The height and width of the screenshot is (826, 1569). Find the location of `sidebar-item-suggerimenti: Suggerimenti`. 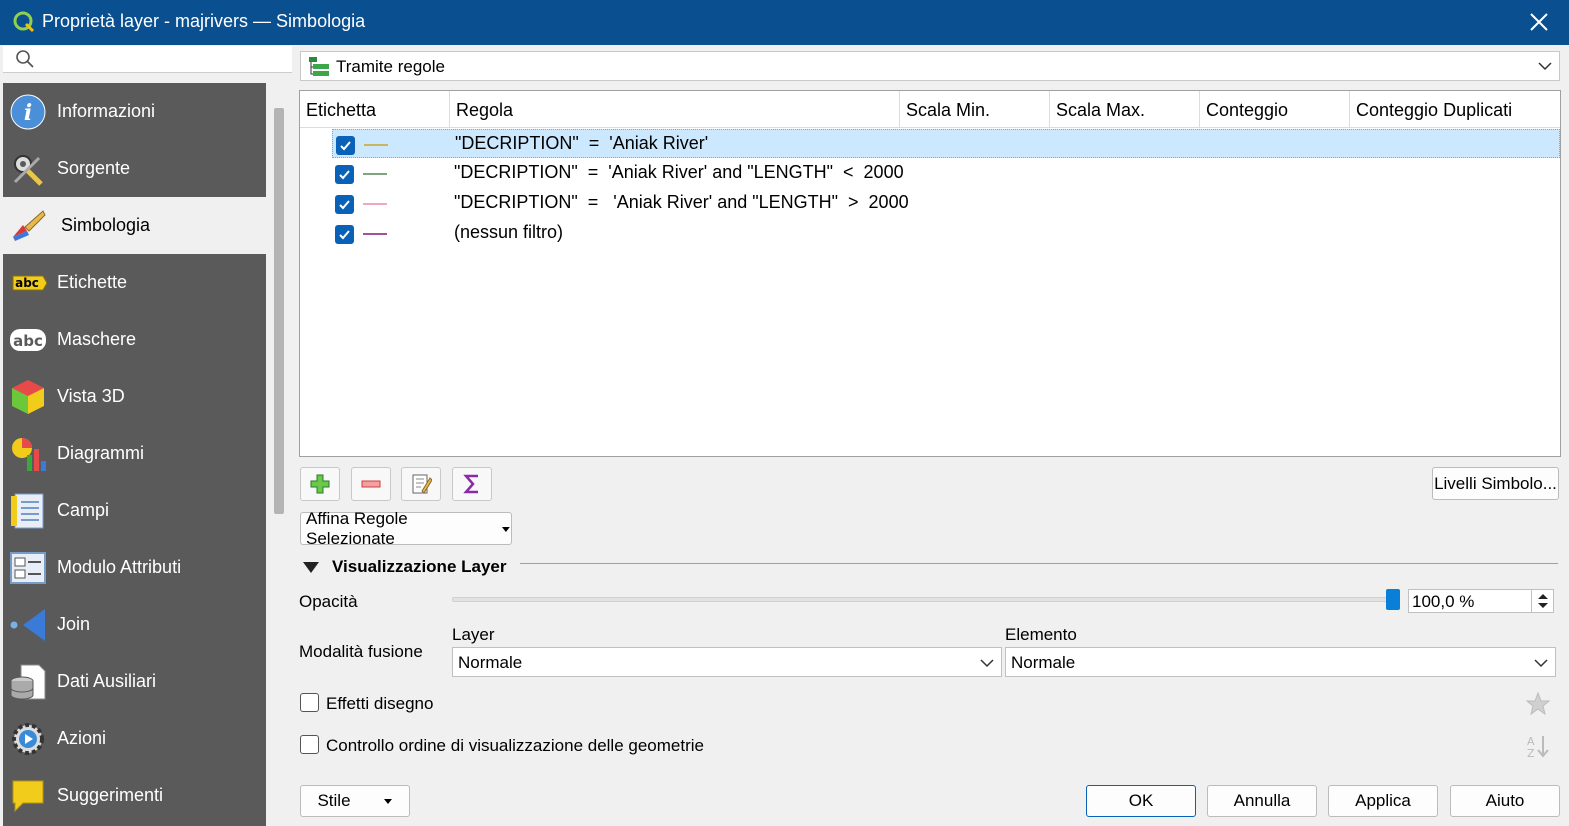

sidebar-item-suggerimenti: Suggerimenti is located at coordinates (134, 795).